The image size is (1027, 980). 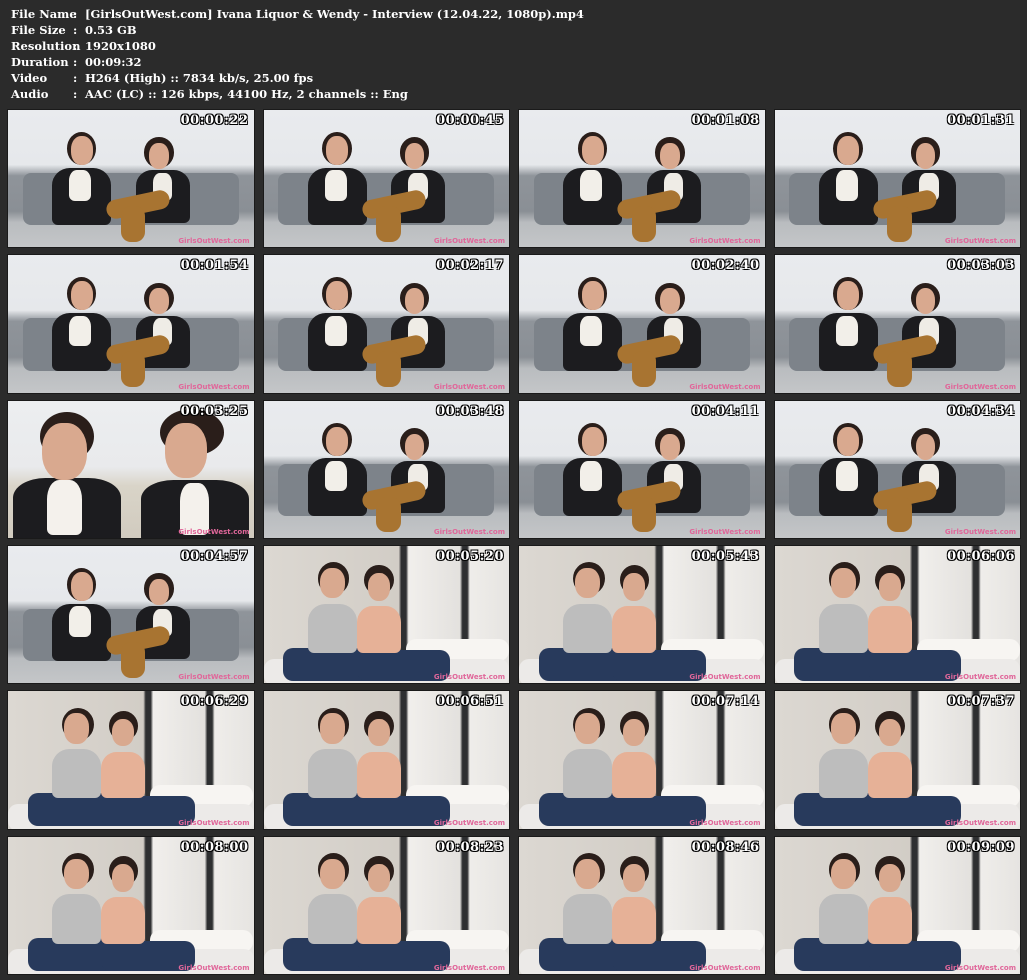 I want to click on thumbnail-window: 00:06:06 GirlsOutWest.com, so click(x=897, y=614).